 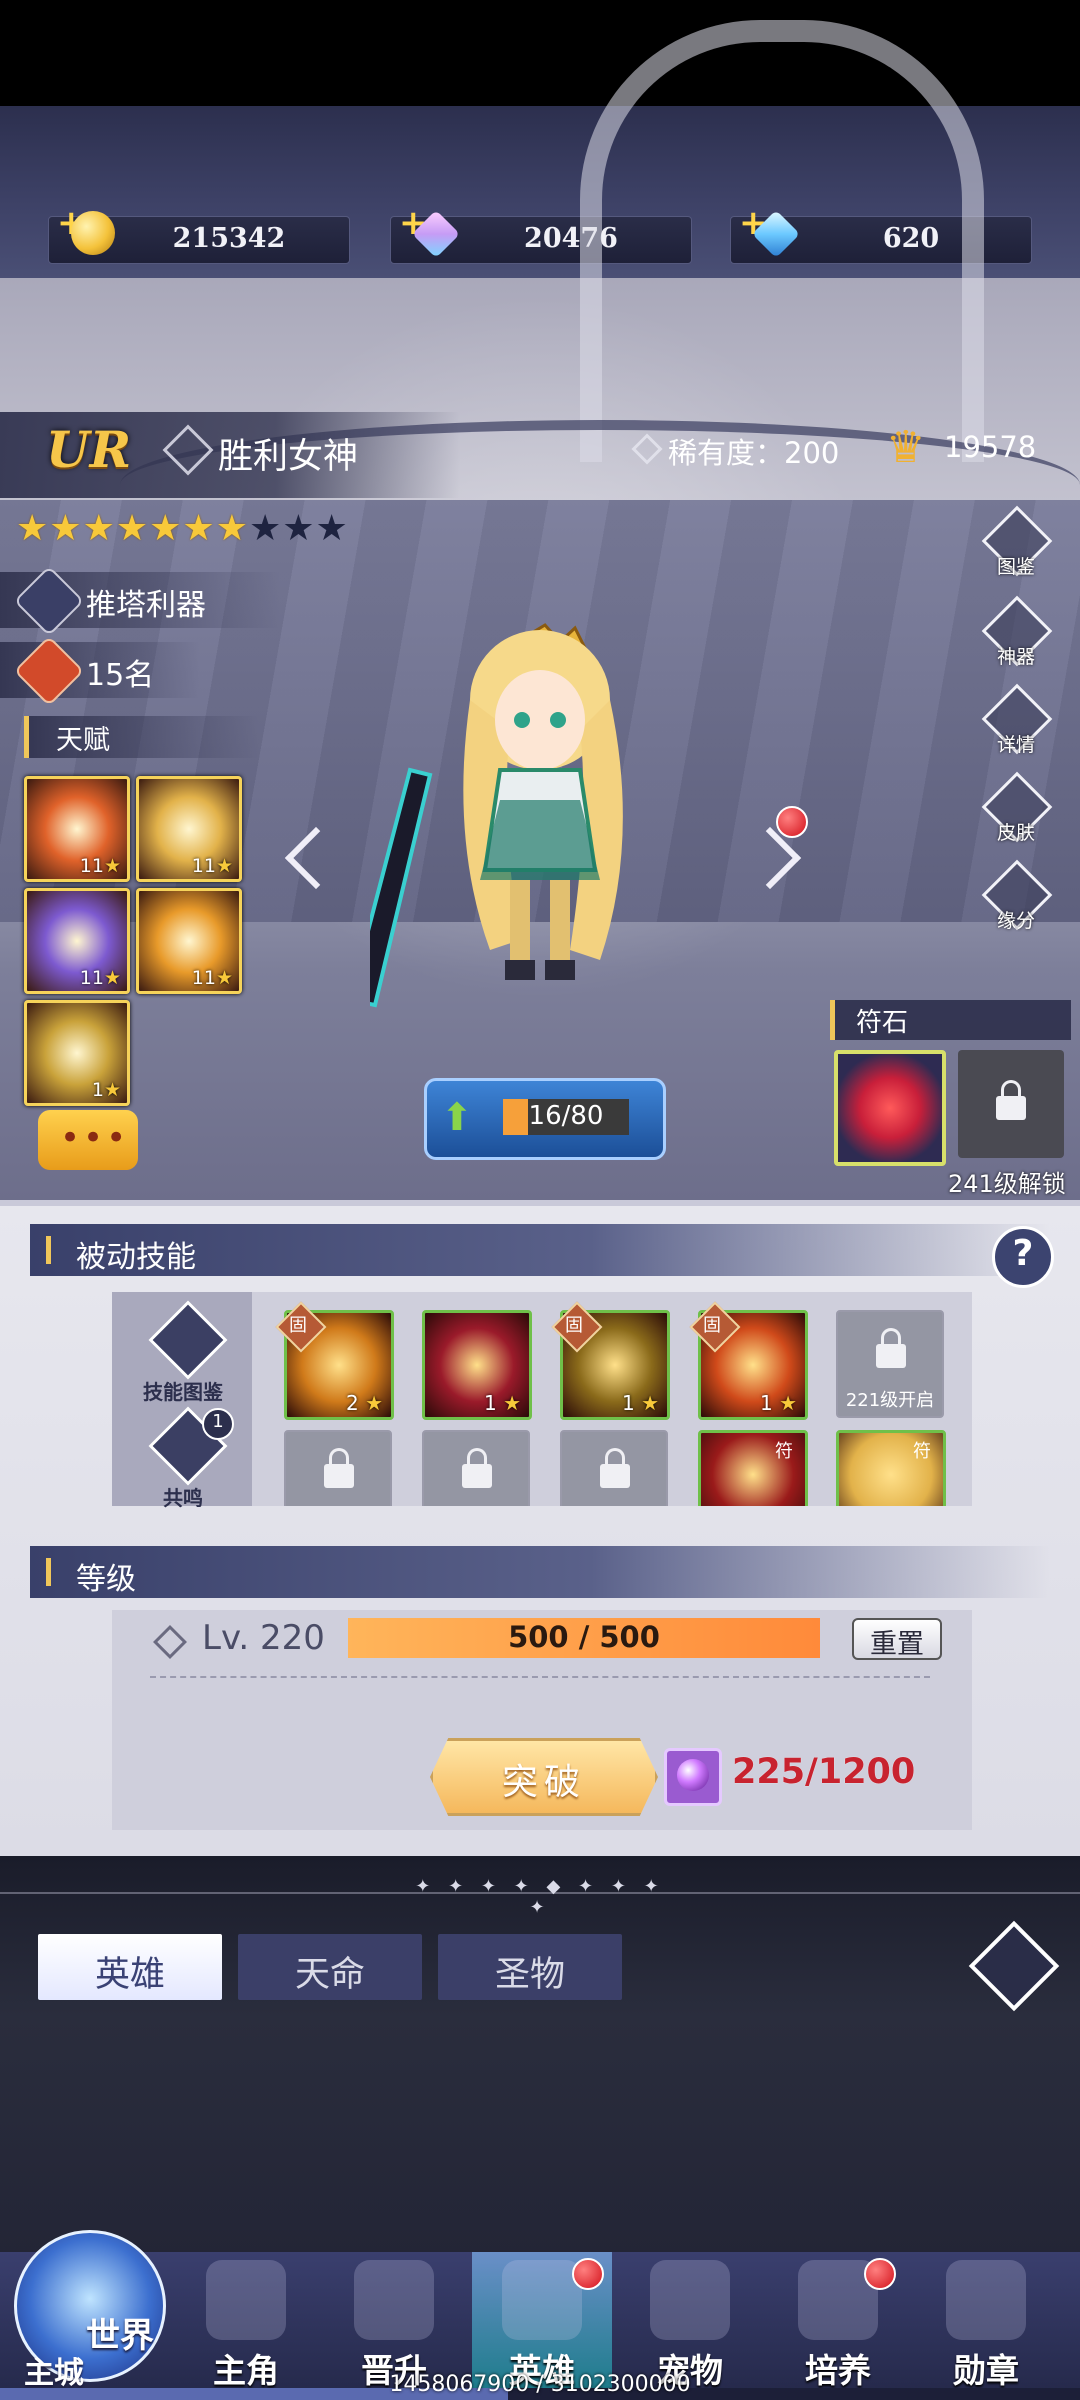 What do you see at coordinates (89, 449) in the screenshot?
I see `grade-badge: UR` at bounding box center [89, 449].